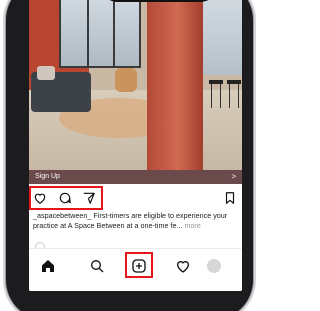 The image size is (320, 311). I want to click on highlight-box-actions, so click(66, 198).